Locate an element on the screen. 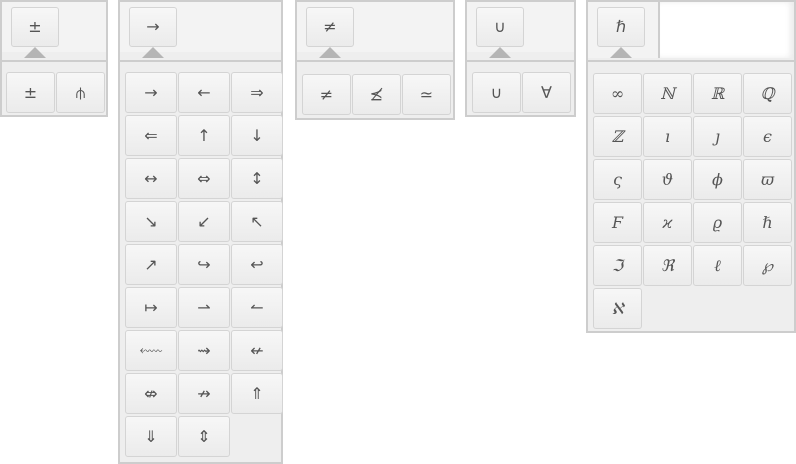 This screenshot has height=464, width=796. symbol-button: ℤ is located at coordinates (617, 136).